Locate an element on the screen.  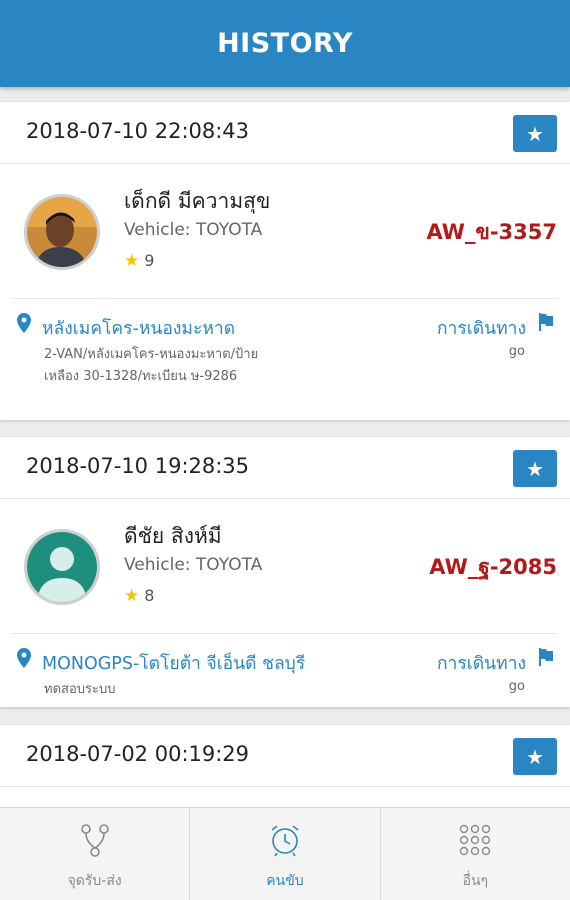
route-nodes-icon is located at coordinates (95, 840).